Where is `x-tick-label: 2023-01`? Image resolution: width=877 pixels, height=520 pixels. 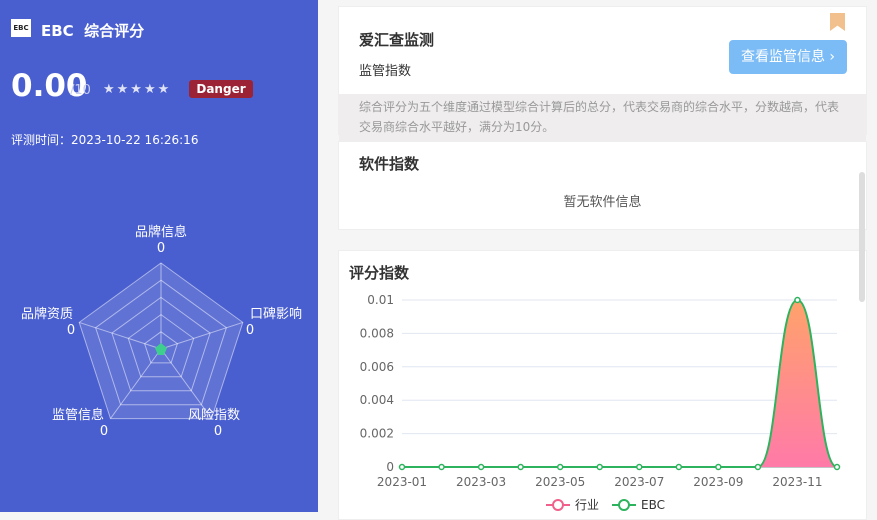
x-tick-label: 2023-01 is located at coordinates (402, 482).